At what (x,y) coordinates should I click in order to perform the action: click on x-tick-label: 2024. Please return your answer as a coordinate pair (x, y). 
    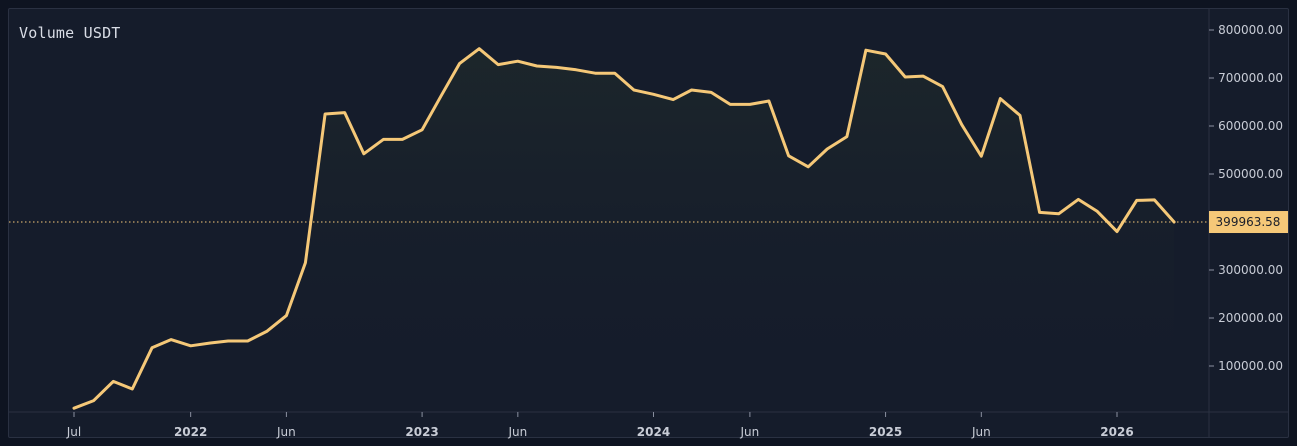
    Looking at the image, I should click on (653, 432).